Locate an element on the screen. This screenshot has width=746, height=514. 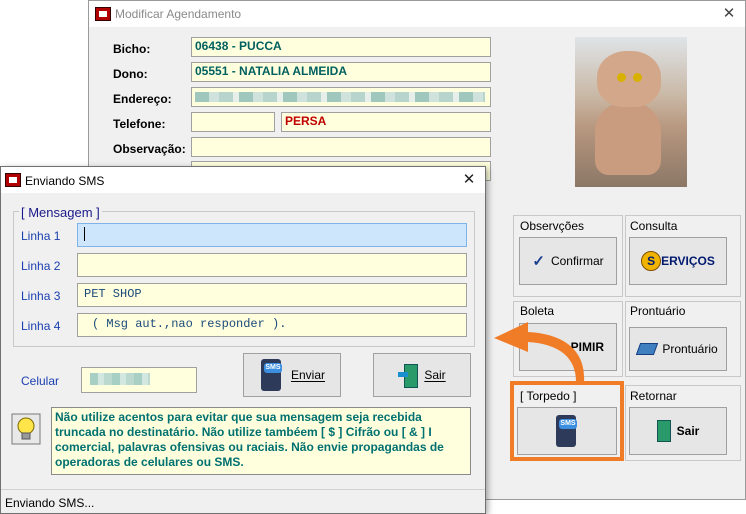
telefone-label: Telefone: is located at coordinates (139, 124).